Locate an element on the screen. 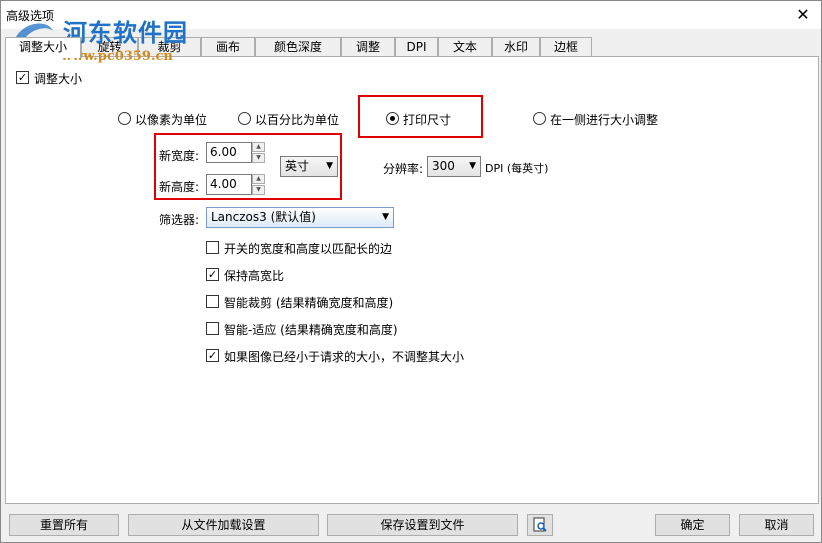  mode-percent-label: 以百分比为单位 is located at coordinates (297, 120).